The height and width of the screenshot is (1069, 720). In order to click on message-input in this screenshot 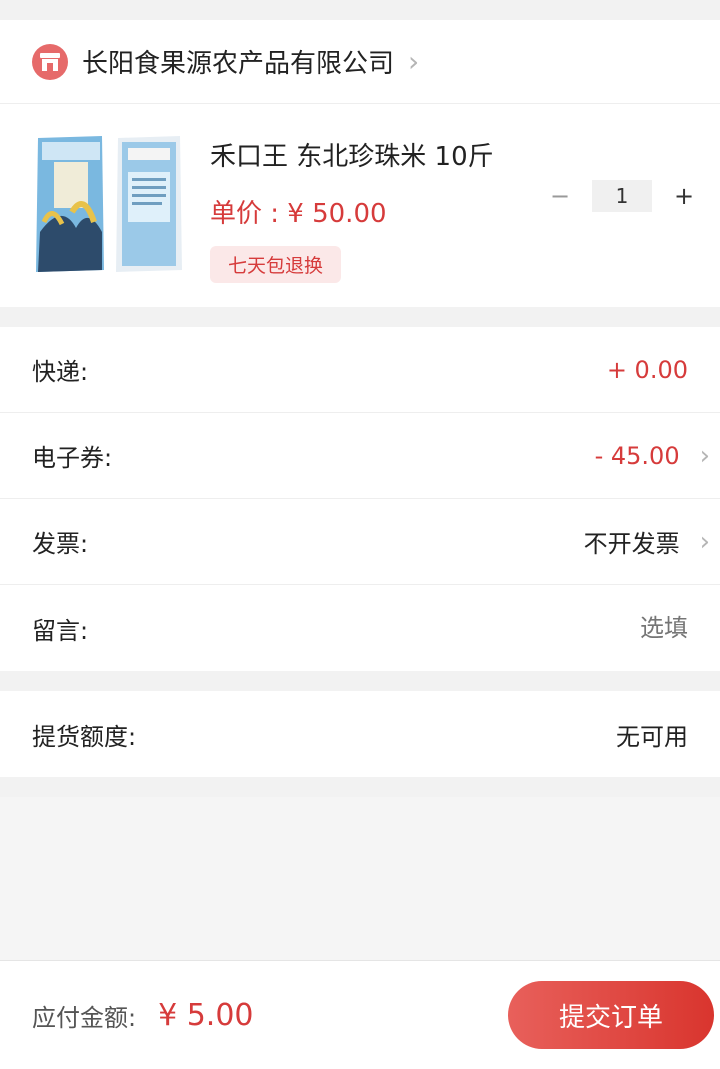, I will do `click(588, 628)`.